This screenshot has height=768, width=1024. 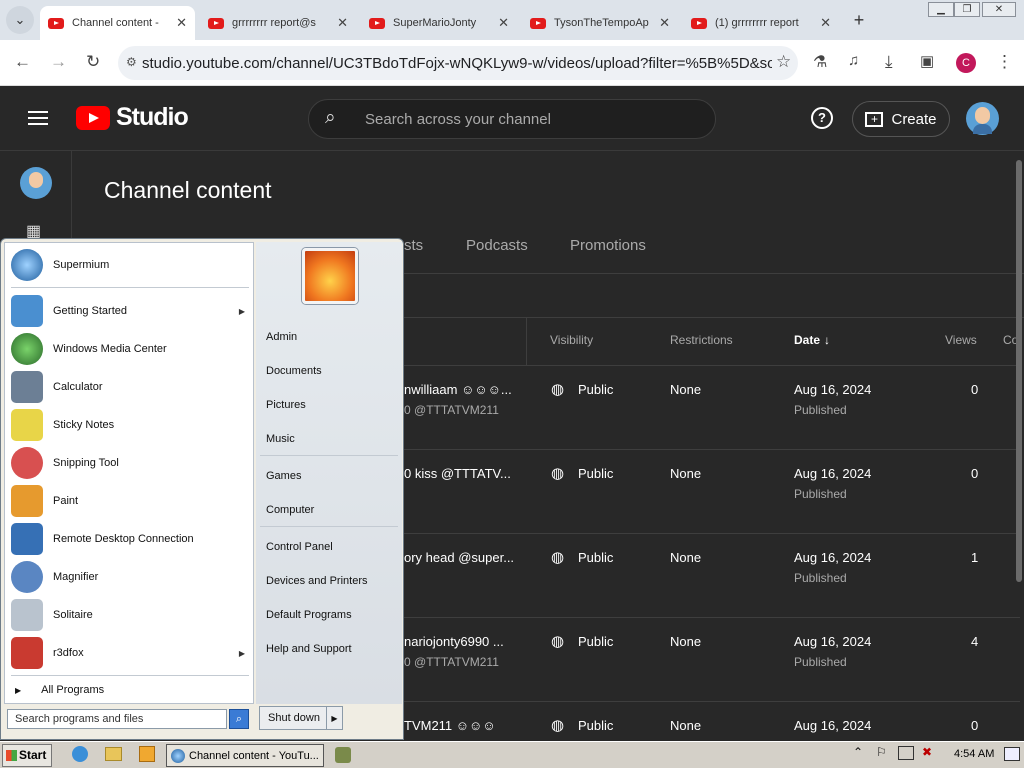 I want to click on shutdown-options-arrow-icon: ▶, so click(x=334, y=718).